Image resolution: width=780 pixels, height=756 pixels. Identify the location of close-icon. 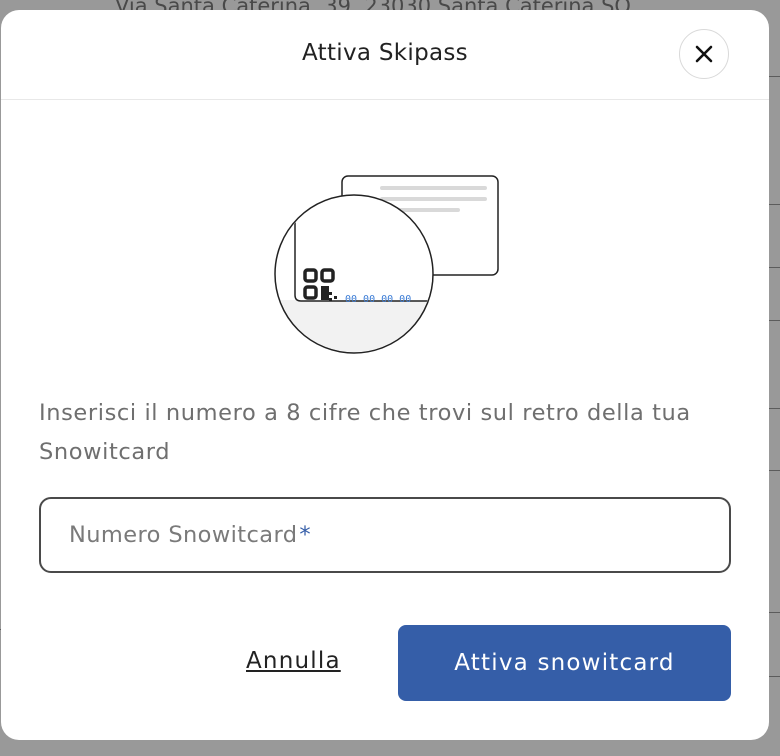
(704, 54).